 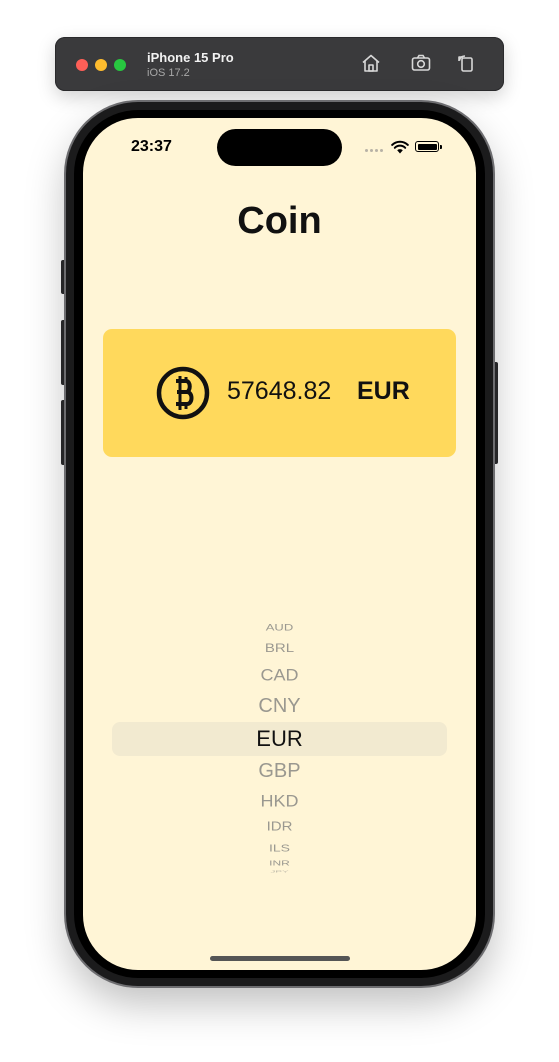 What do you see at coordinates (383, 391) in the screenshot?
I see `rate-currency: EUR` at bounding box center [383, 391].